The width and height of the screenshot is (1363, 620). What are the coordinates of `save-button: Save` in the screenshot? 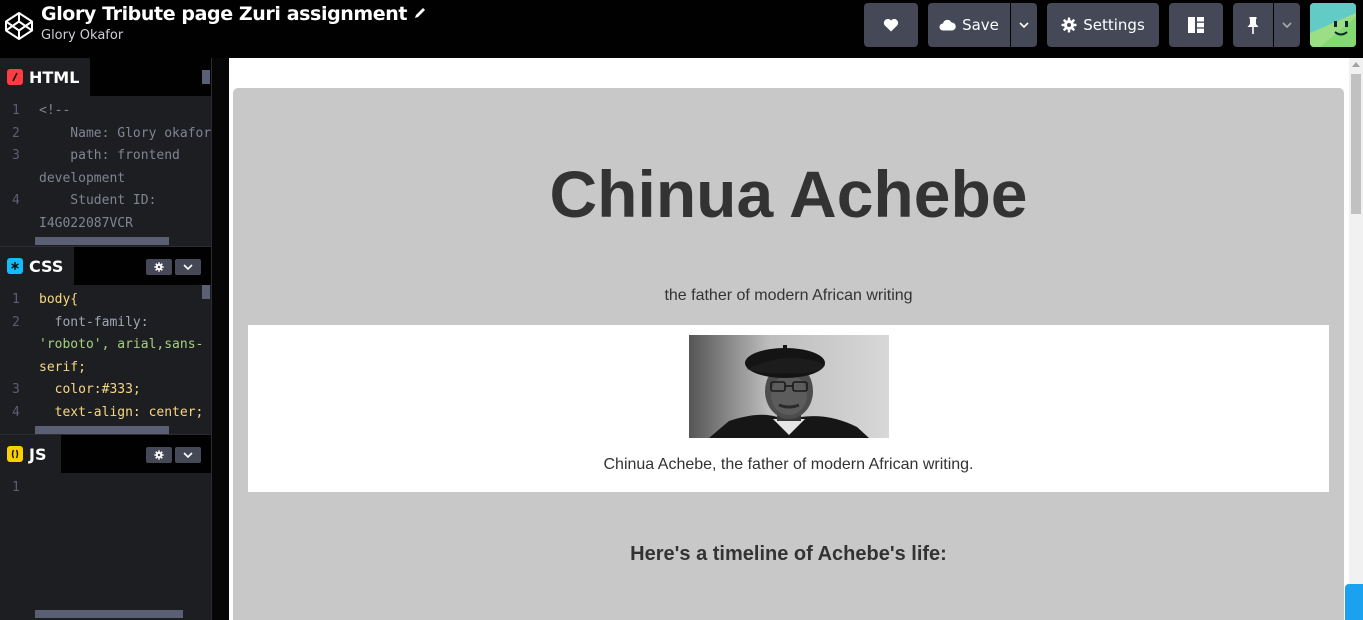 It's located at (969, 25).